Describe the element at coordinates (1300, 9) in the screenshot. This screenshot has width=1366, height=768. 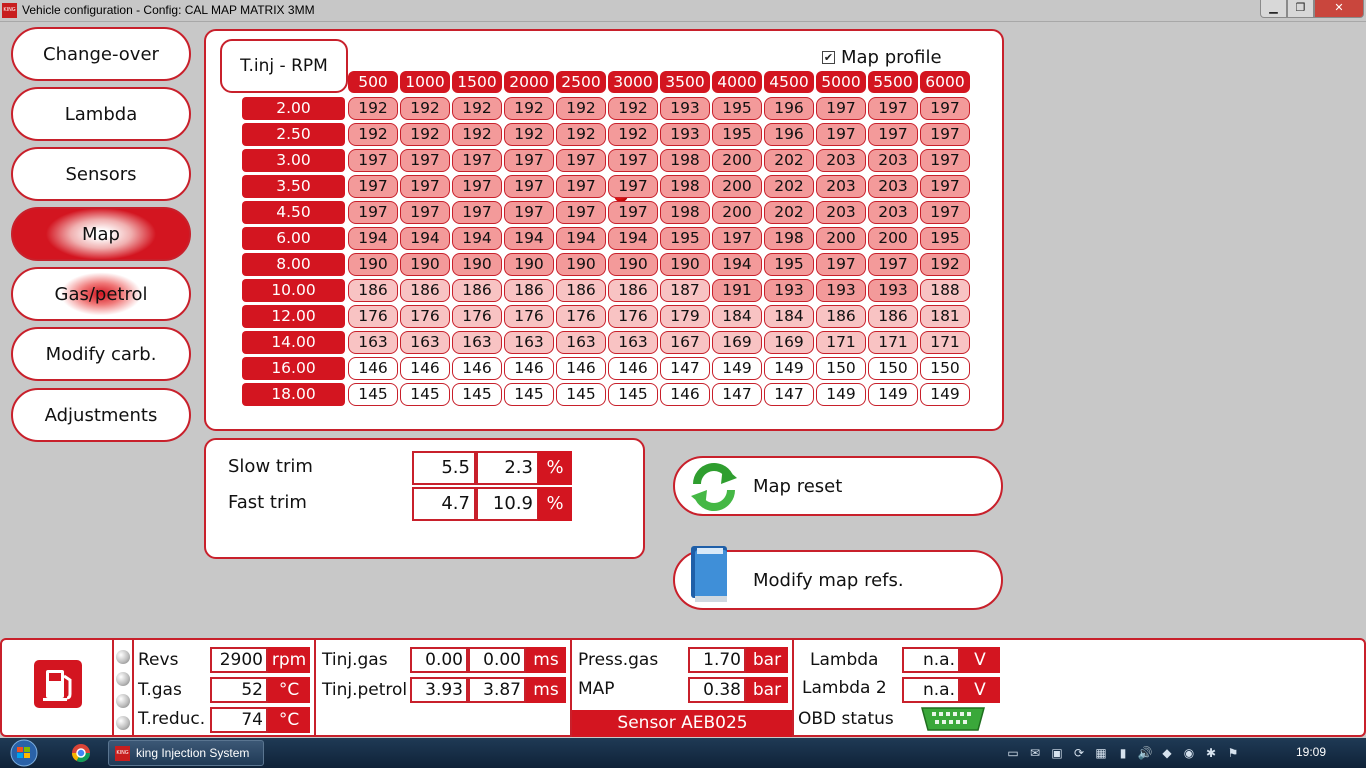
I see `maximize-button: ❐` at that location.